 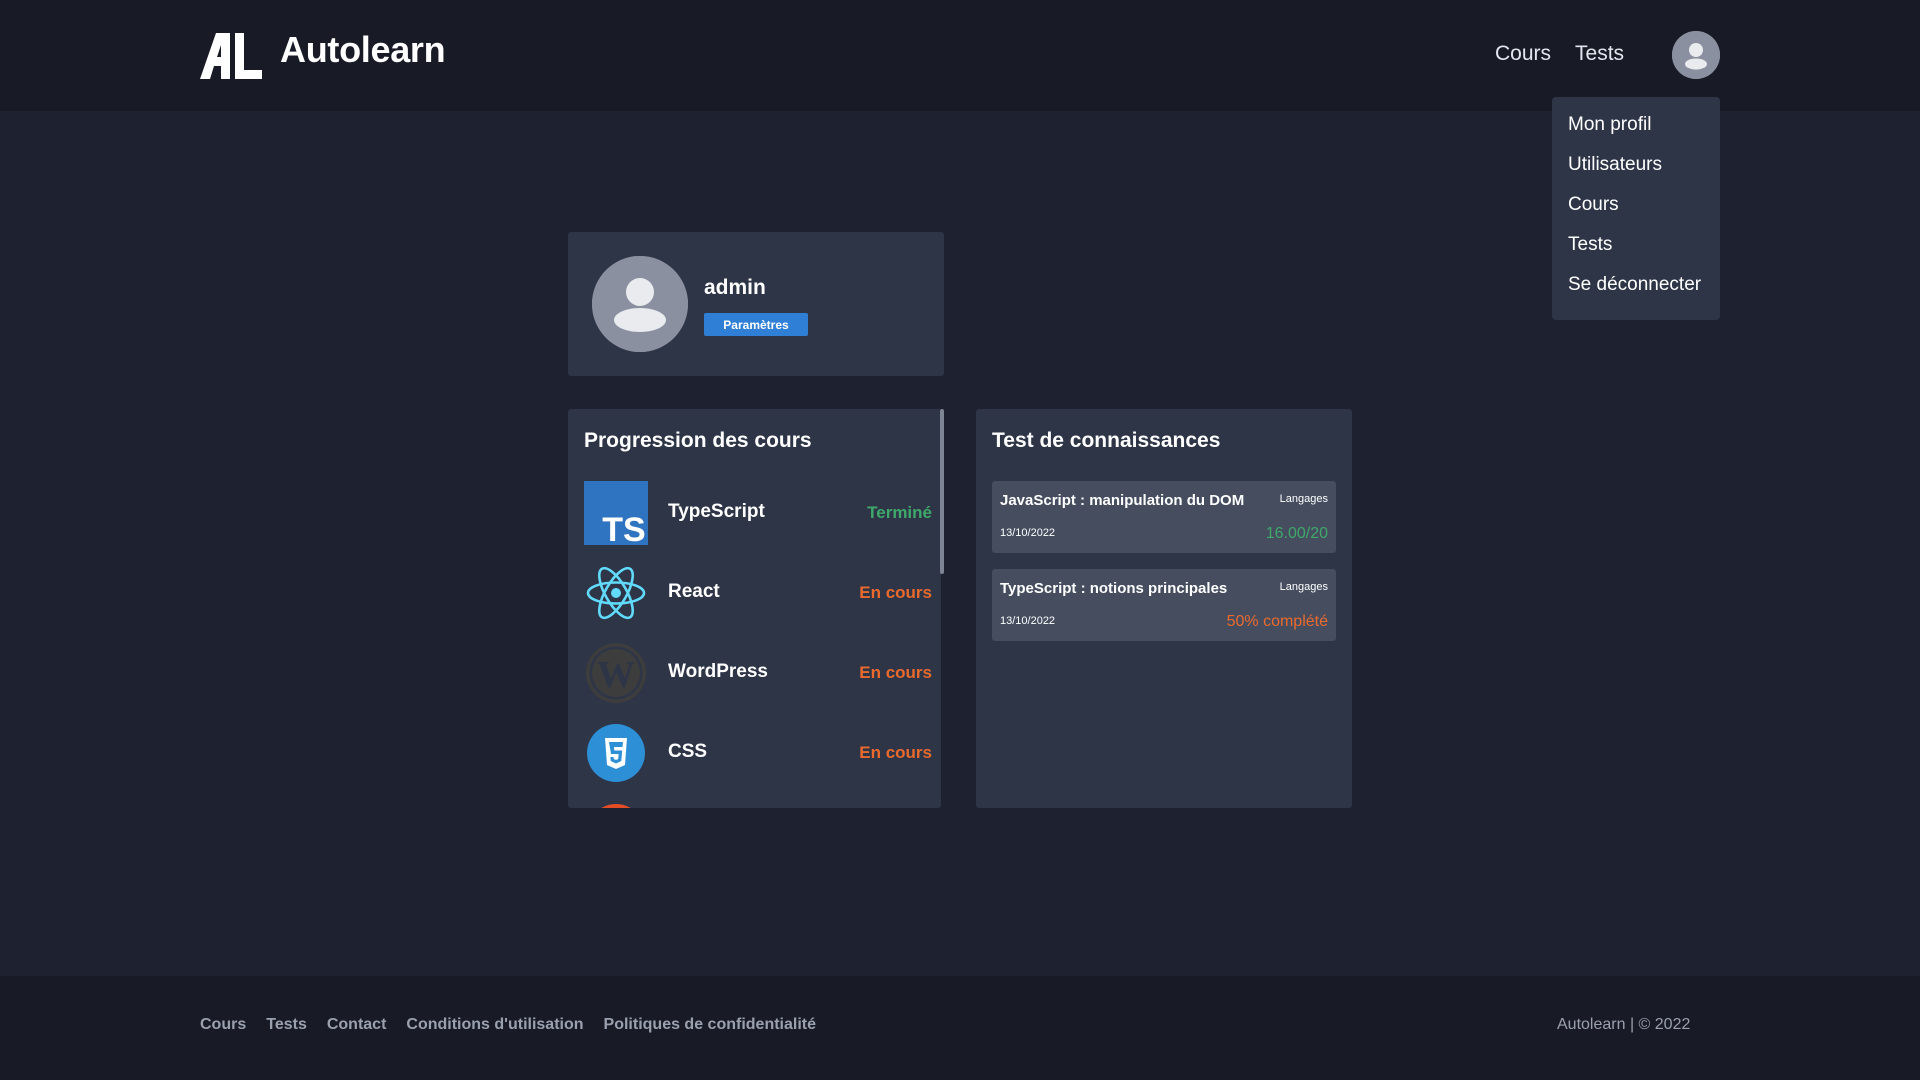 I want to click on course-name: TypeScript, so click(x=716, y=511).